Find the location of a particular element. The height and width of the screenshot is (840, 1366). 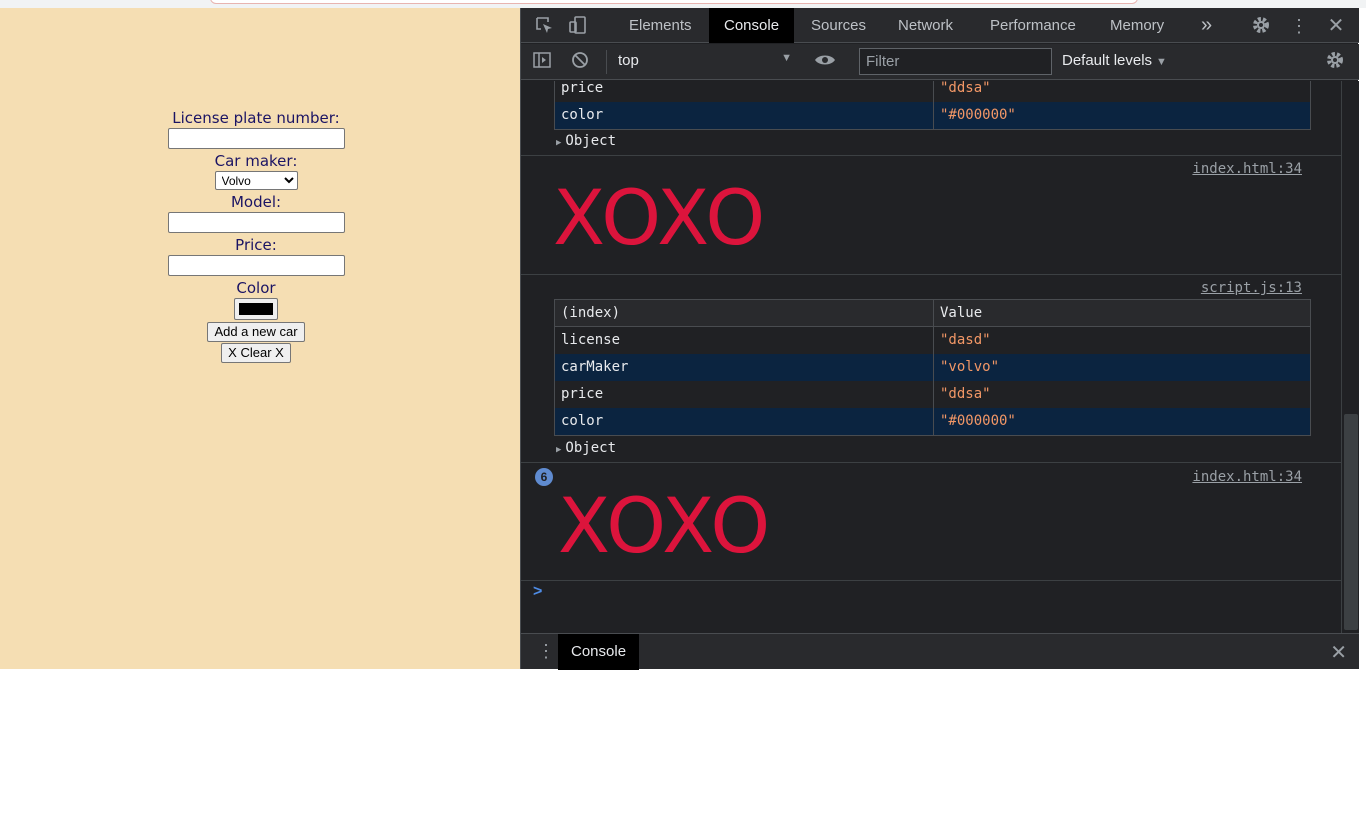

console-table-partial: price "ddsa" color "#000000" is located at coordinates (932, 105).